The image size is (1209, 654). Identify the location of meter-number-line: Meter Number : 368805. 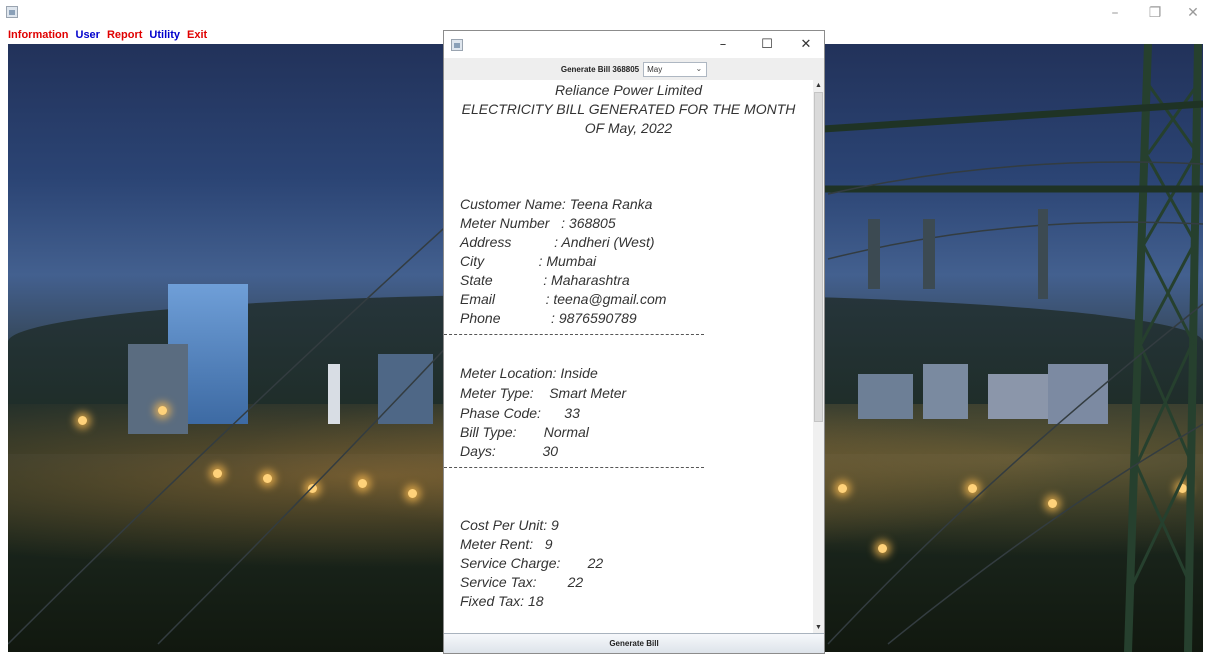
(538, 223).